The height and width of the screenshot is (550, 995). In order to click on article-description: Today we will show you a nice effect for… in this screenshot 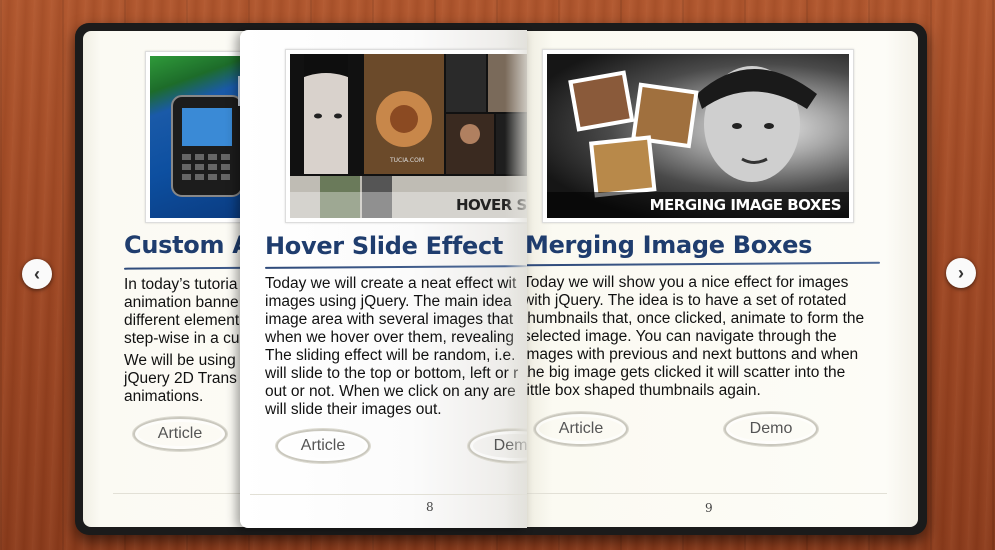, I will do `click(694, 336)`.